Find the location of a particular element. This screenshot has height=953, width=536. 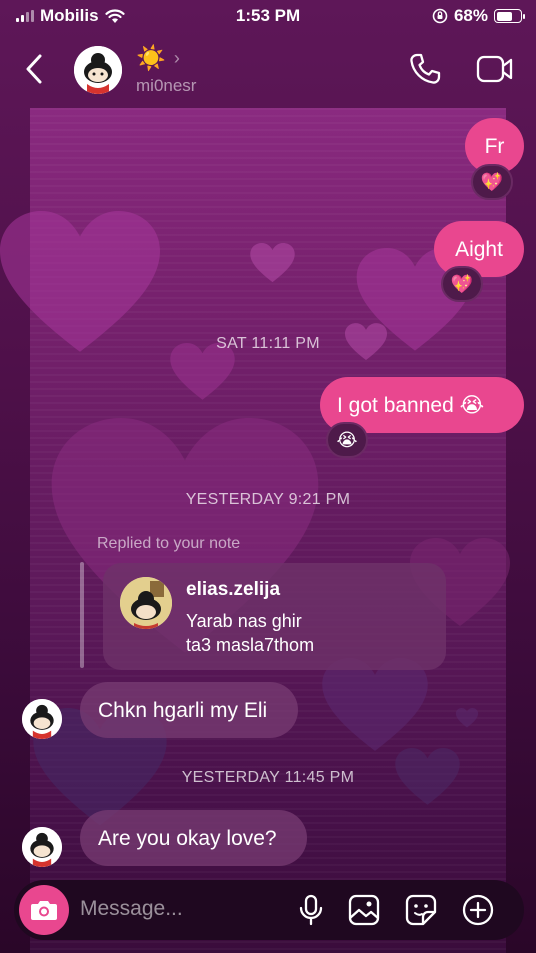

battery-percent: 68% is located at coordinates (470, 15).